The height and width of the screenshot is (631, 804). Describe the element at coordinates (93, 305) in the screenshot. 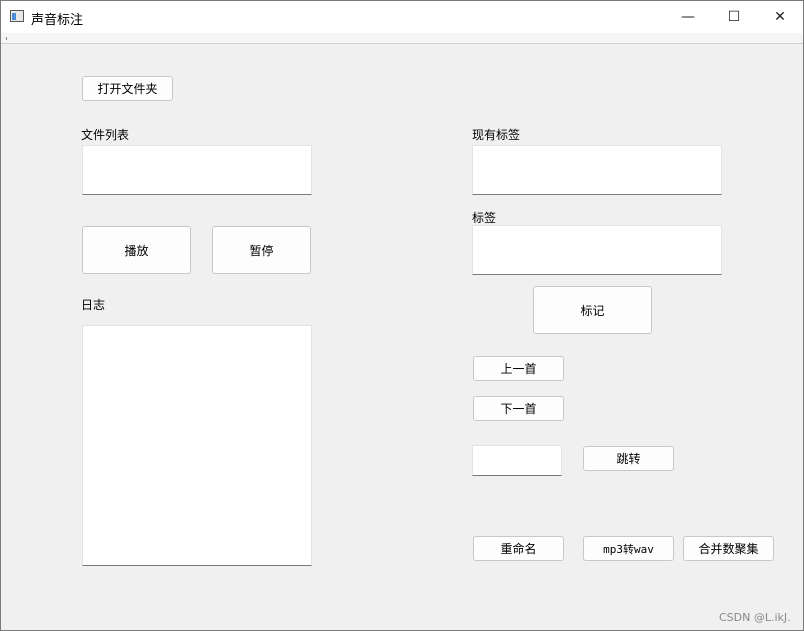

I see `log-label: 日志` at that location.